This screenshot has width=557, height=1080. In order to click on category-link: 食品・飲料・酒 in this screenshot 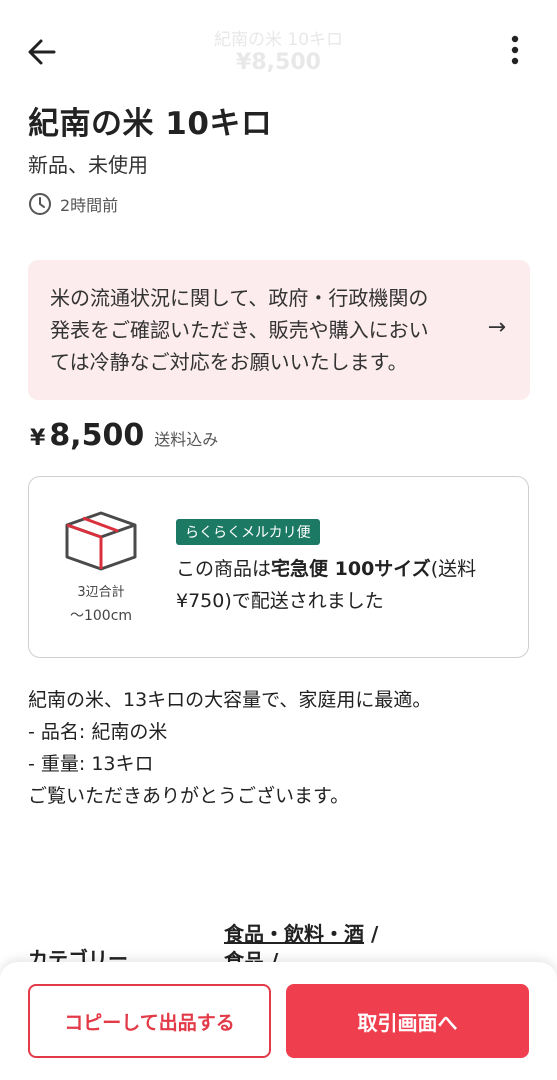, I will do `click(294, 934)`.